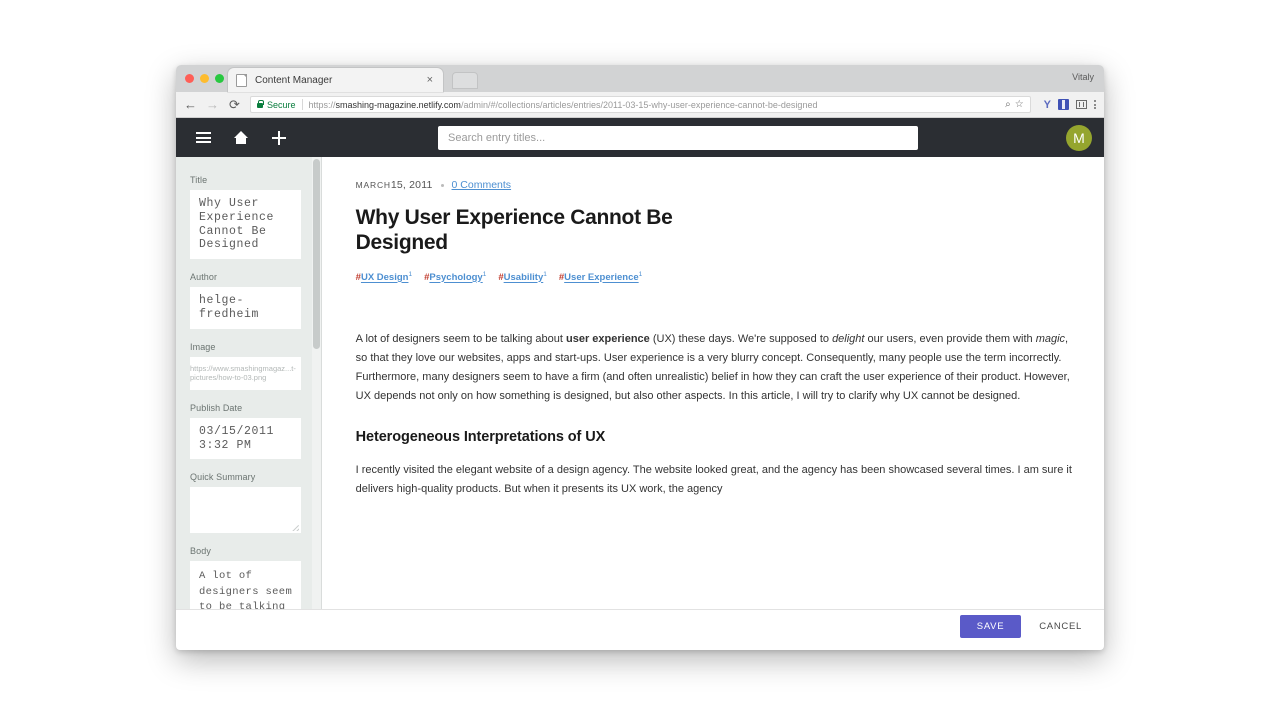  I want to click on lock-icon, so click(260, 103).